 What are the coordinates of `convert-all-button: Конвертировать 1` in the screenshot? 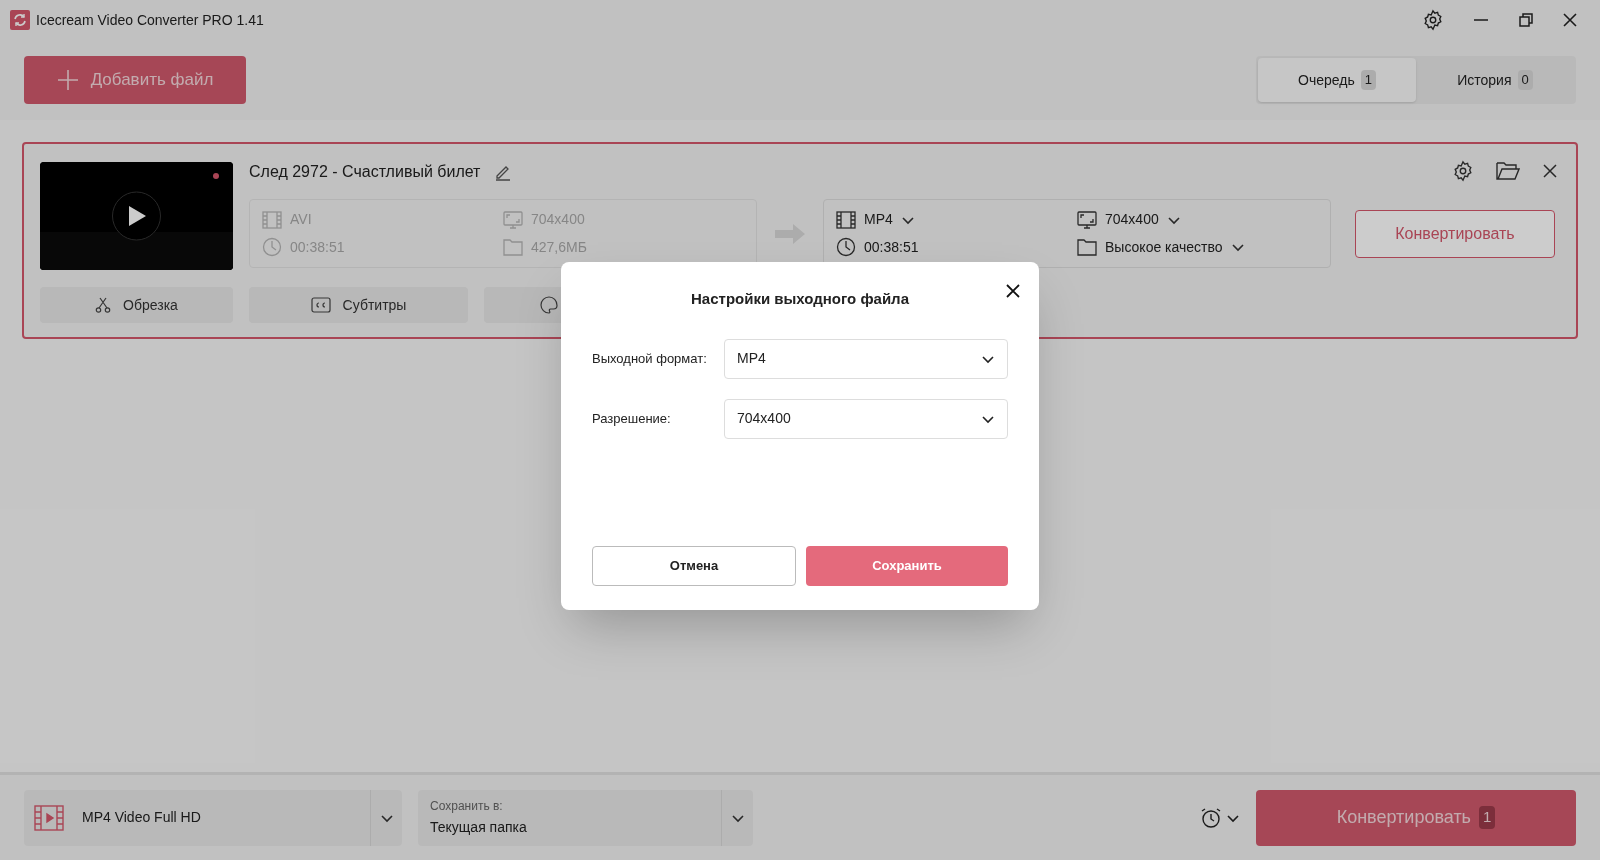 It's located at (1416, 817).